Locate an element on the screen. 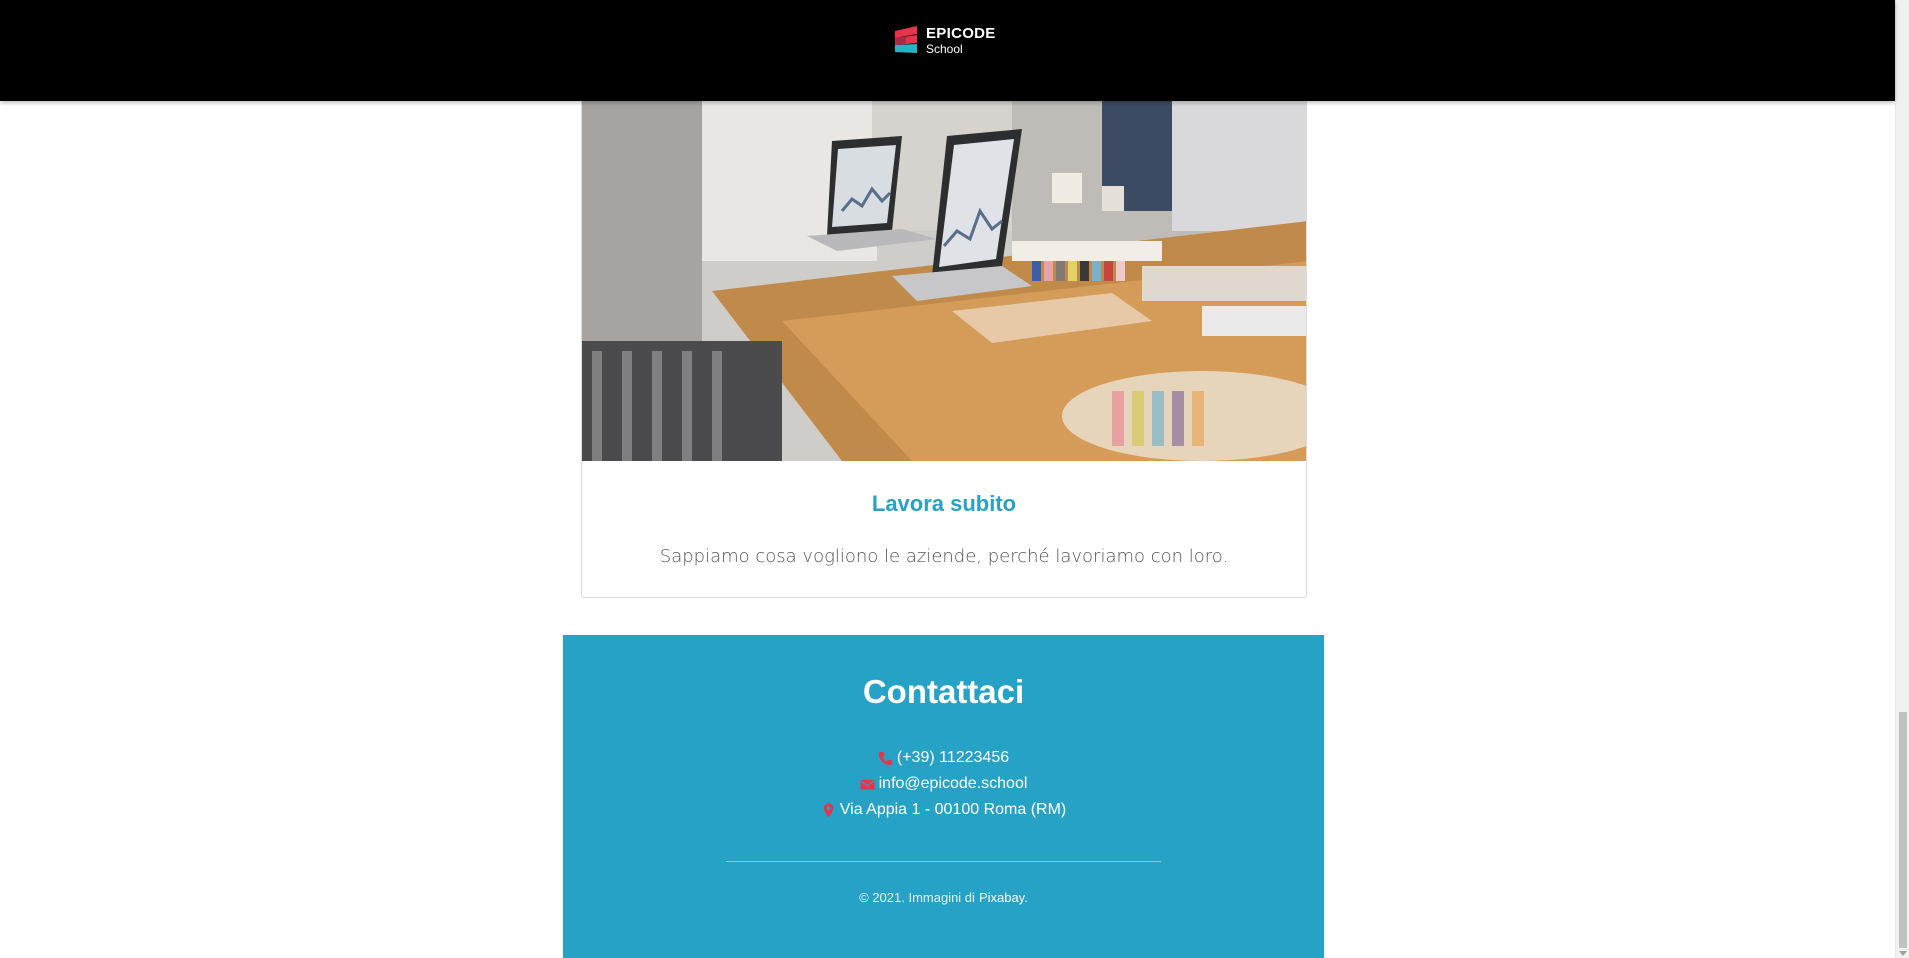 Image resolution: width=1909 pixels, height=958 pixels. copyright: © 2021. Immagini di Pixabay. is located at coordinates (943, 897).